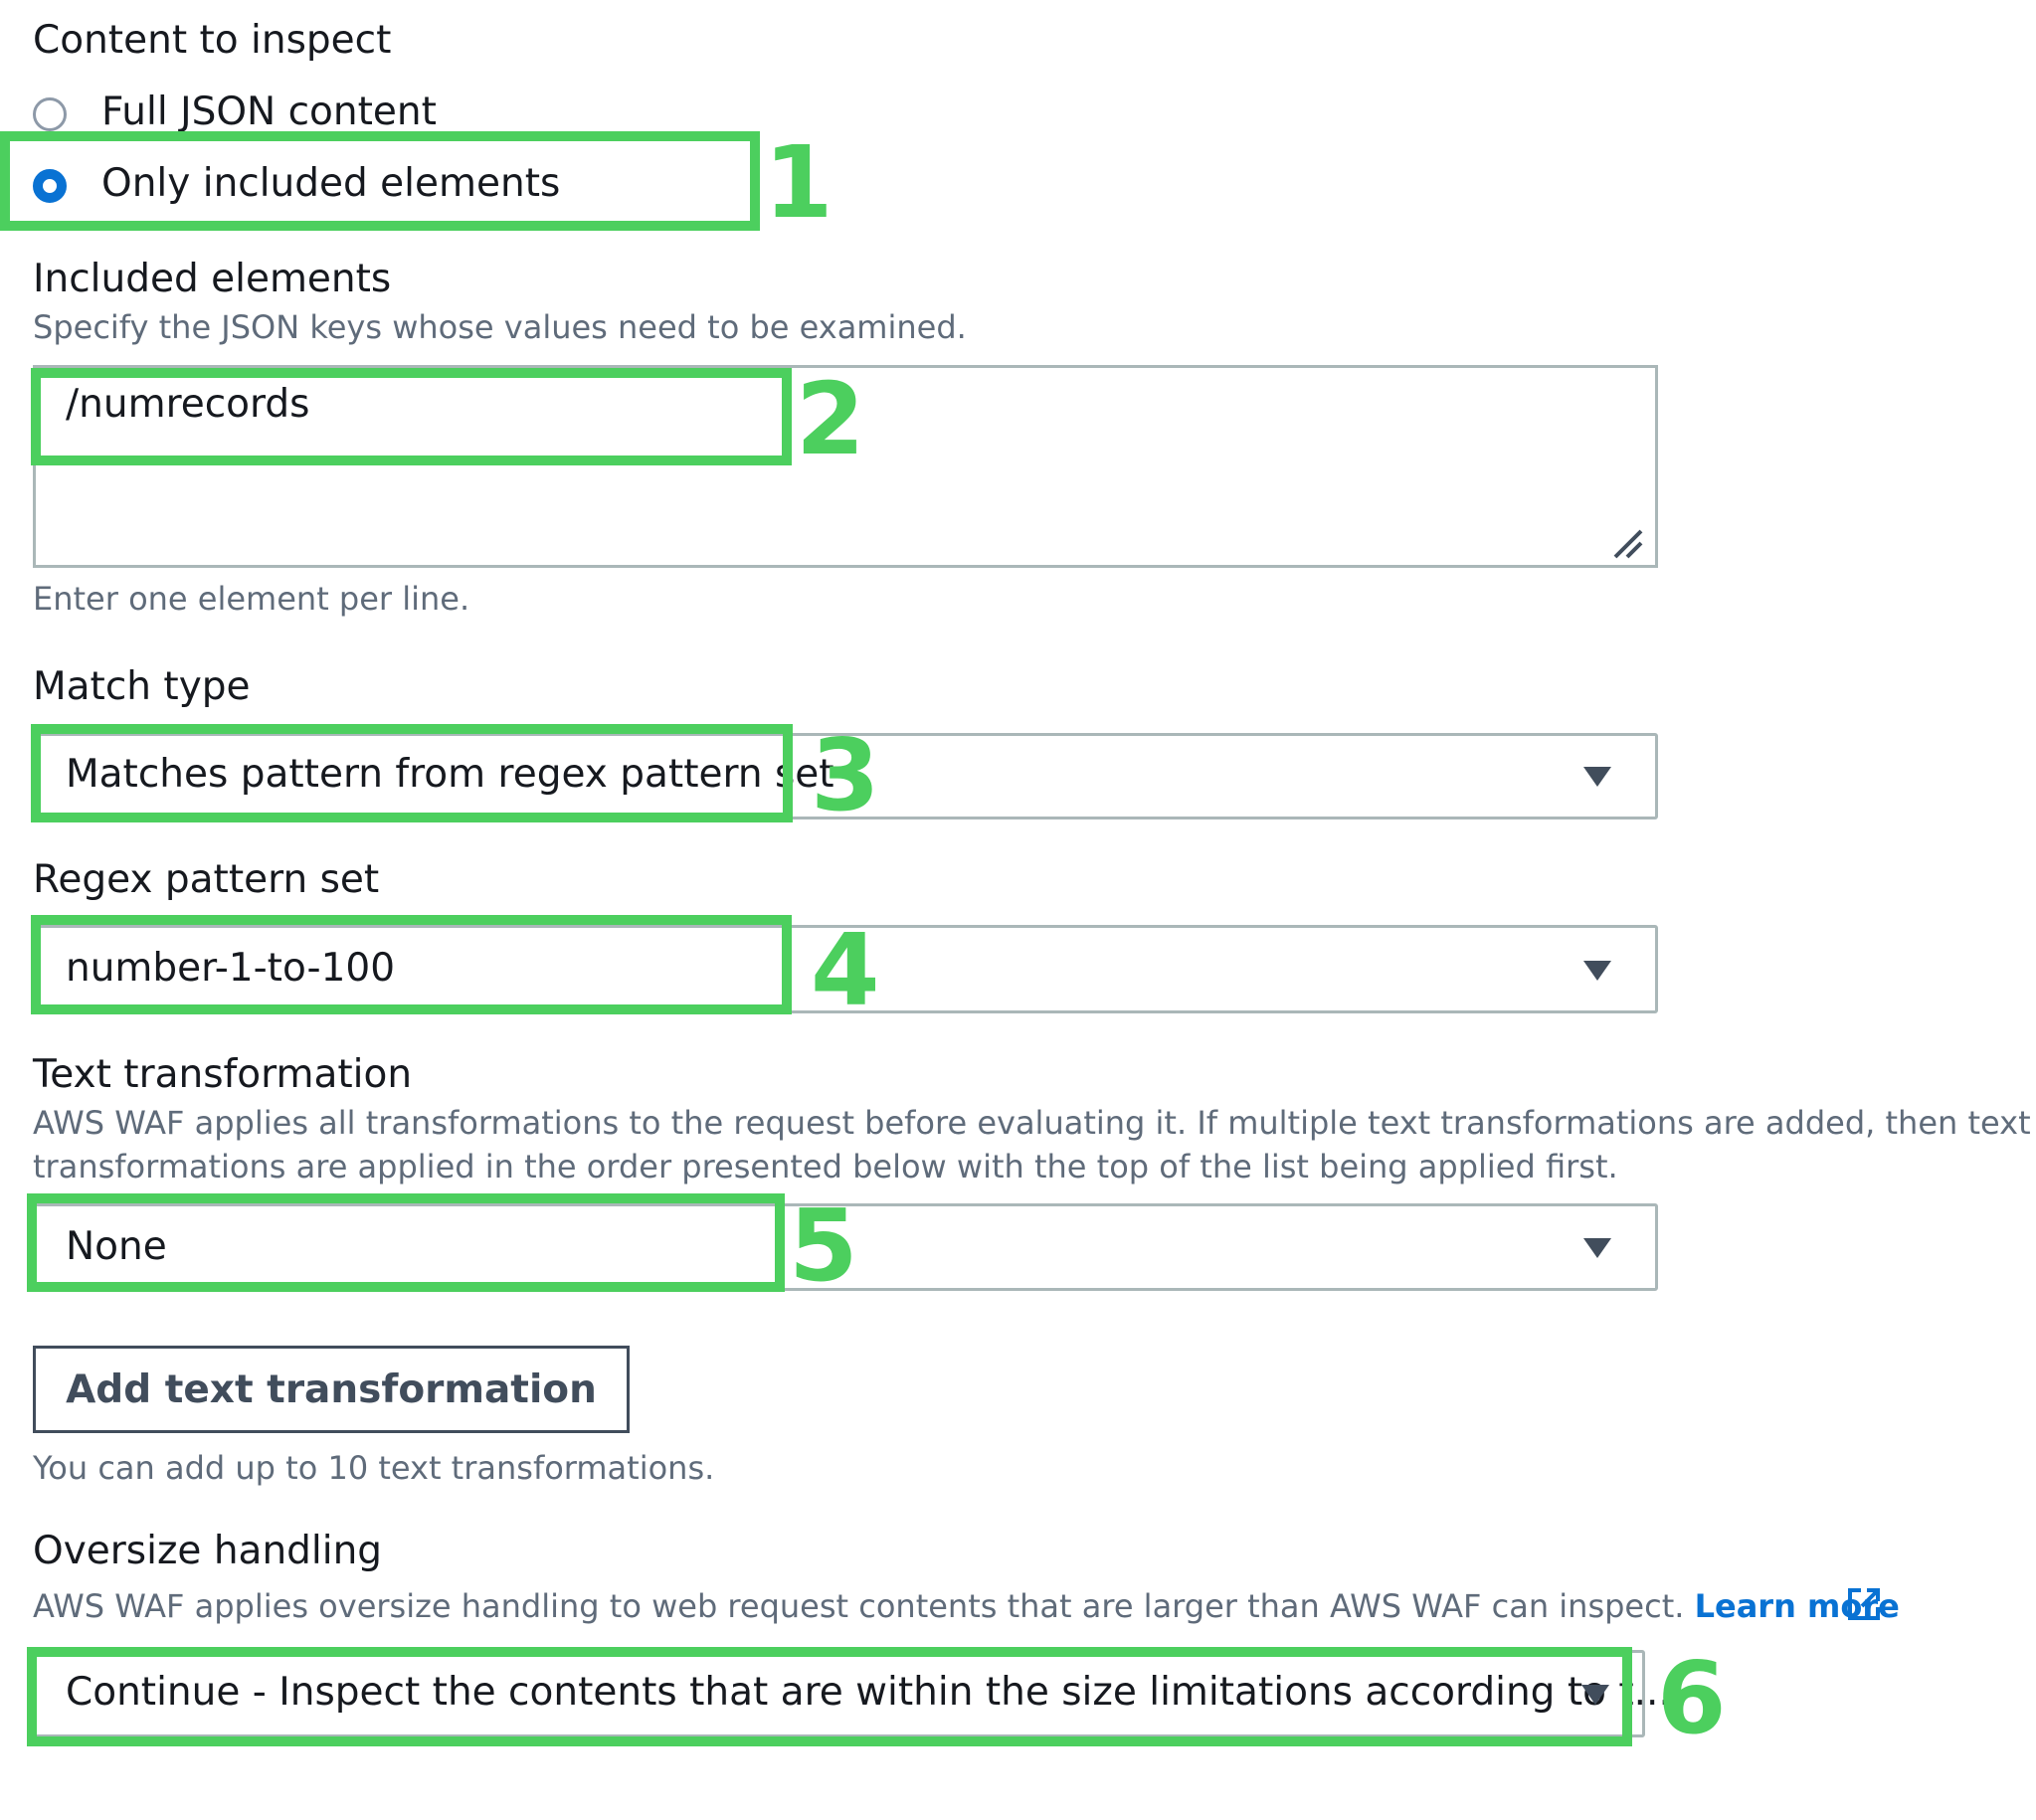 The width and height of the screenshot is (2036, 1820). Describe the element at coordinates (830, 419) in the screenshot. I see `annotation-number-2: 2` at that location.